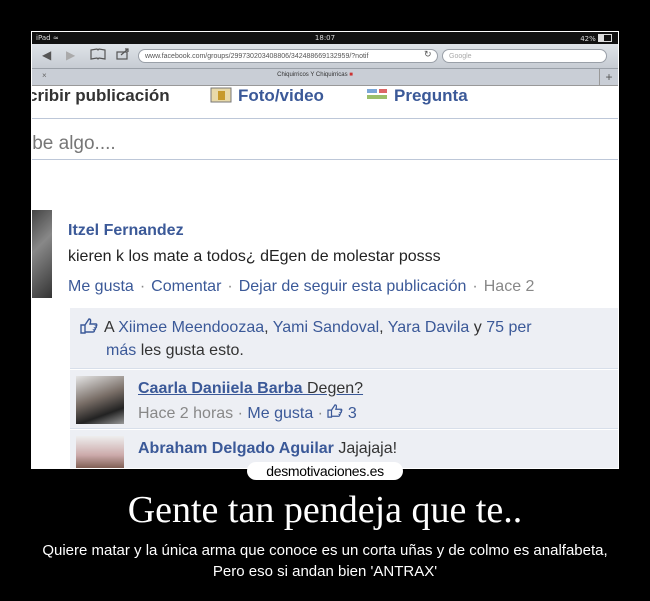 The height and width of the screenshot is (601, 650). Describe the element at coordinates (123, 55) in the screenshot. I see `share-icon` at that location.